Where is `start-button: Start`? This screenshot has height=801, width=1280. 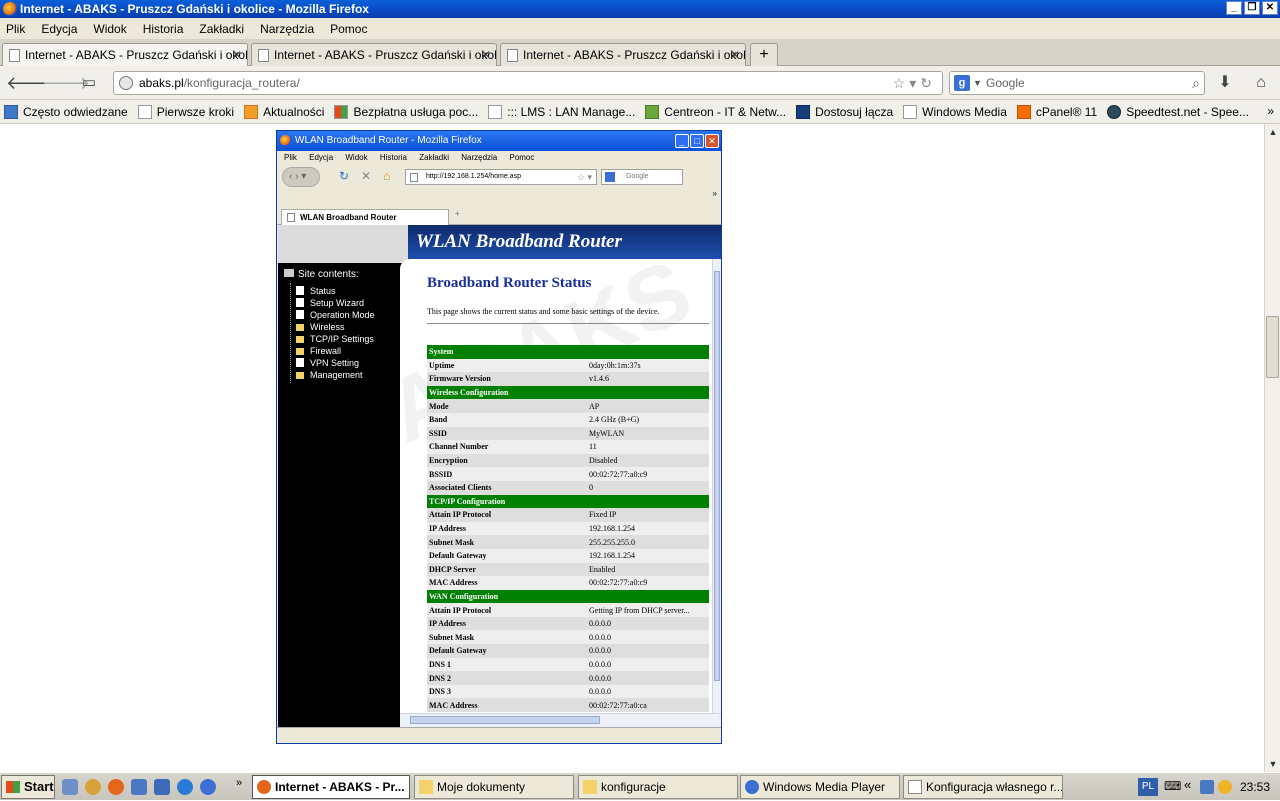
start-button: Start is located at coordinates (28, 787).